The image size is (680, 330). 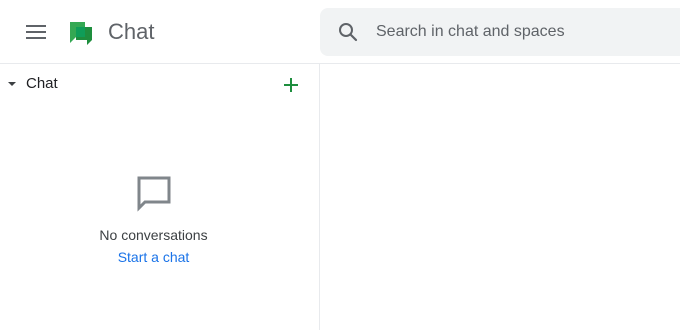 I want to click on chat-bubble-icon, so click(x=153, y=194).